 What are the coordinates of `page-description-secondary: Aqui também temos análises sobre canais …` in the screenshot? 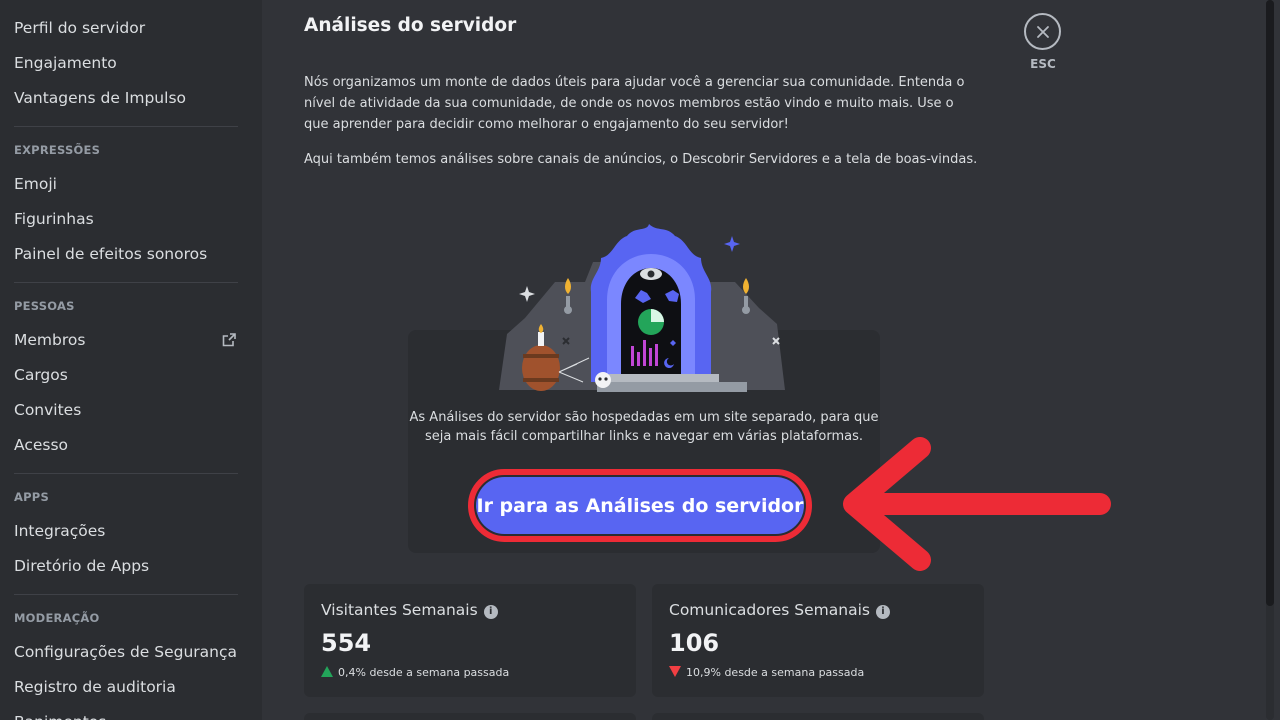 It's located at (641, 159).